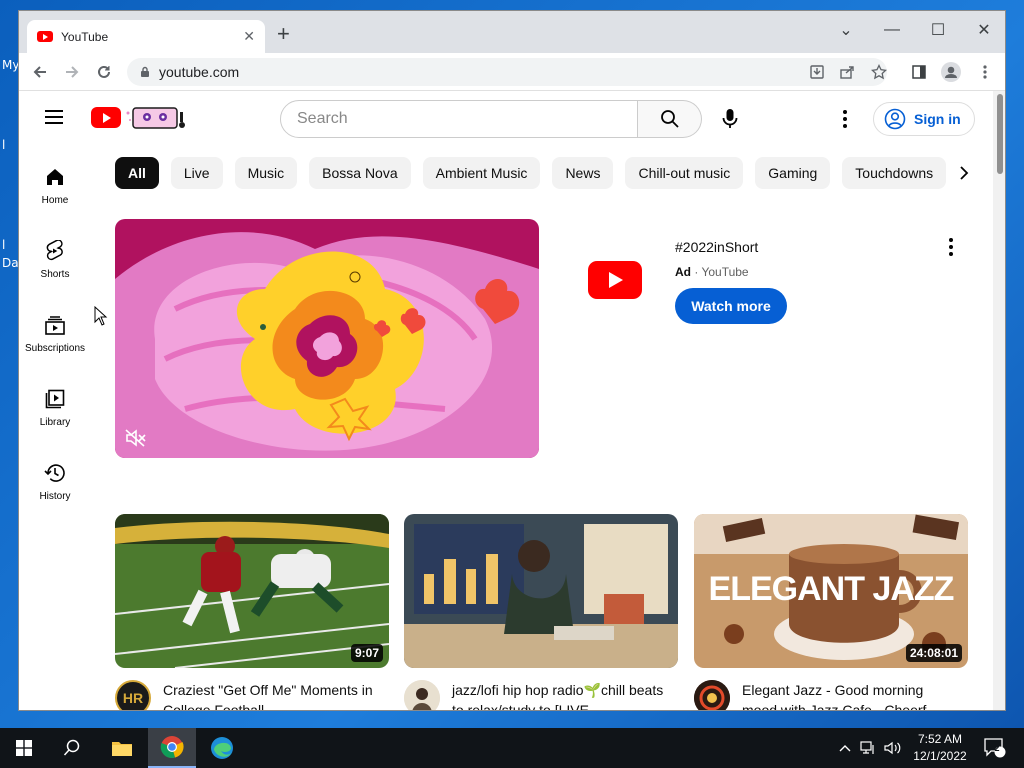 This screenshot has height=768, width=1024. I want to click on clock-date: 12/1/2022, so click(940, 756).